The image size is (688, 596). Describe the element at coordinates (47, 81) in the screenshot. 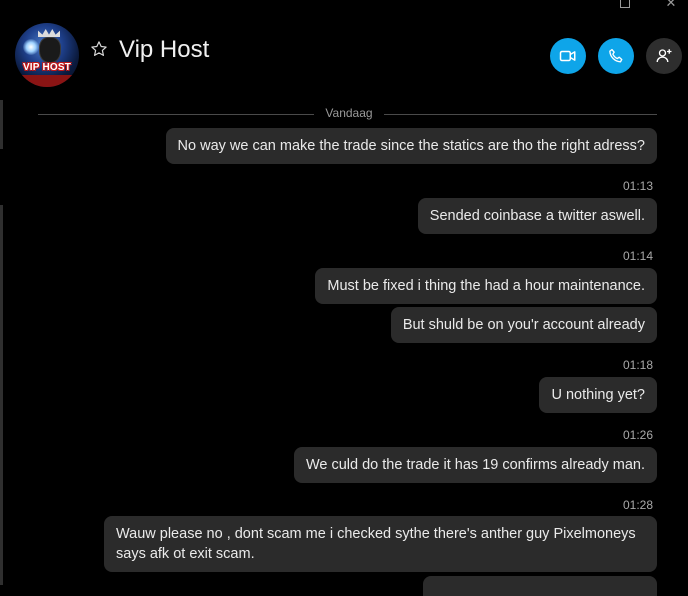

I see `avatar-banner` at that location.